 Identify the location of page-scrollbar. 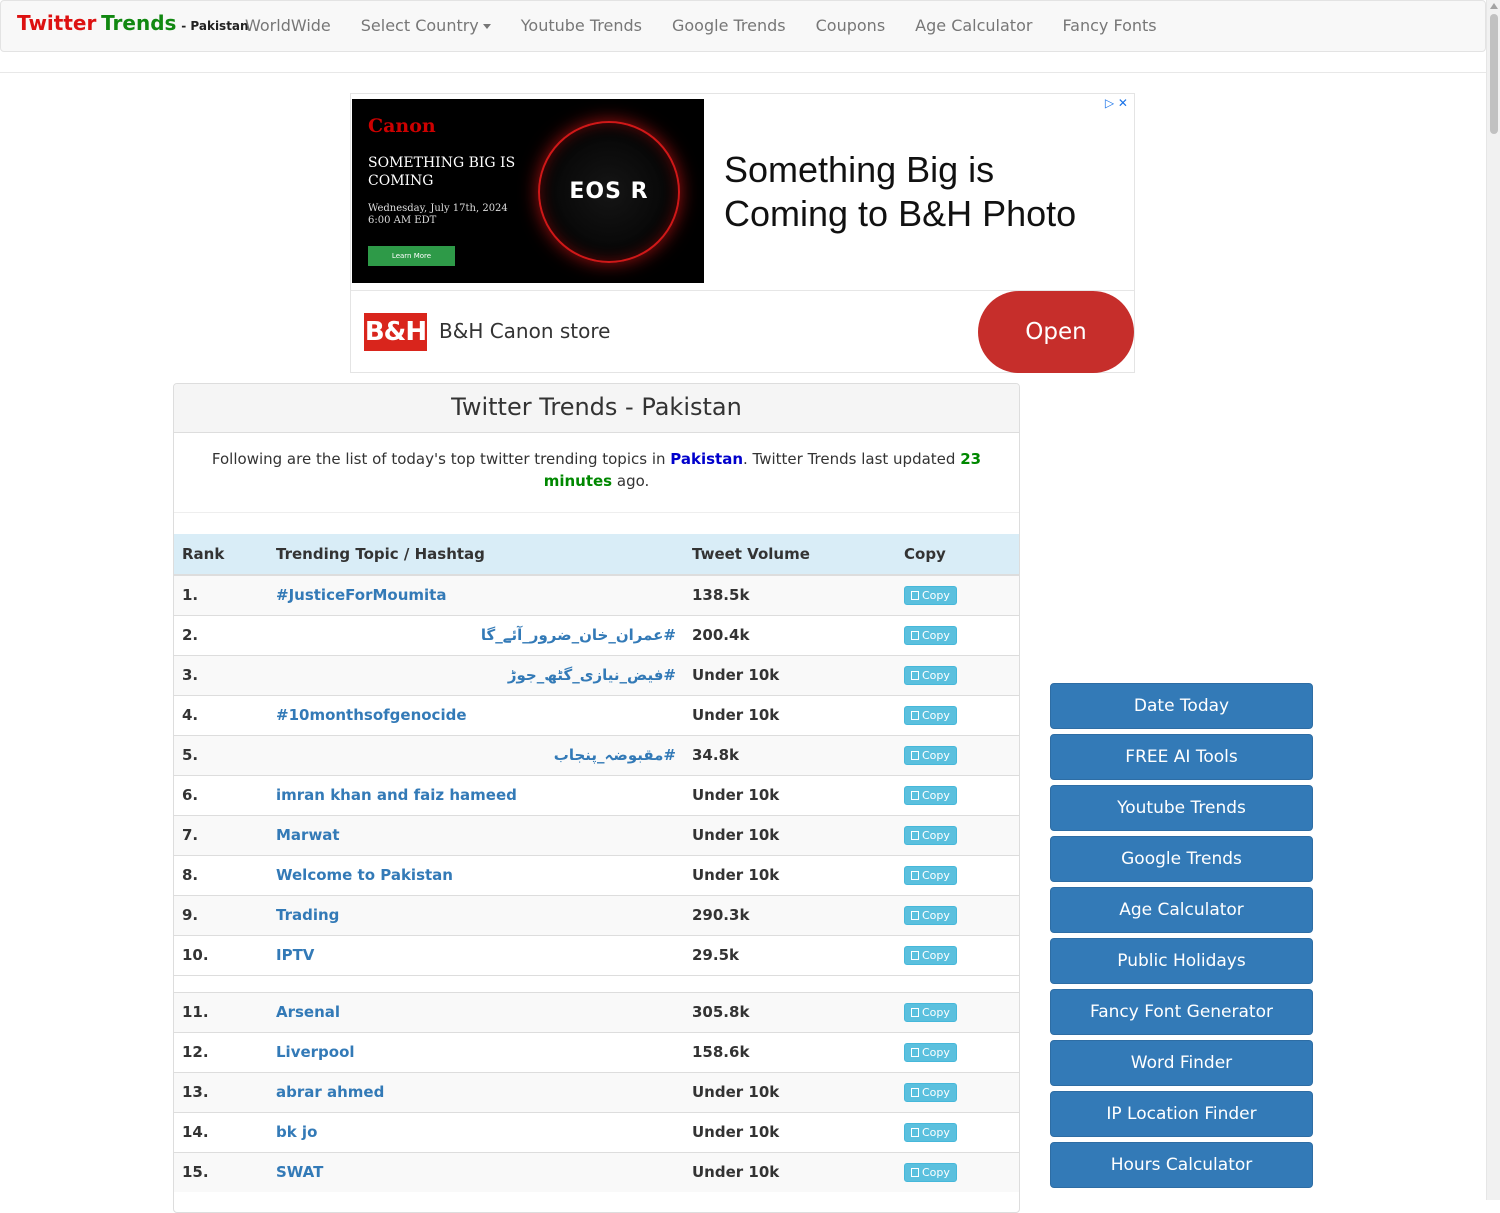
(1493, 600).